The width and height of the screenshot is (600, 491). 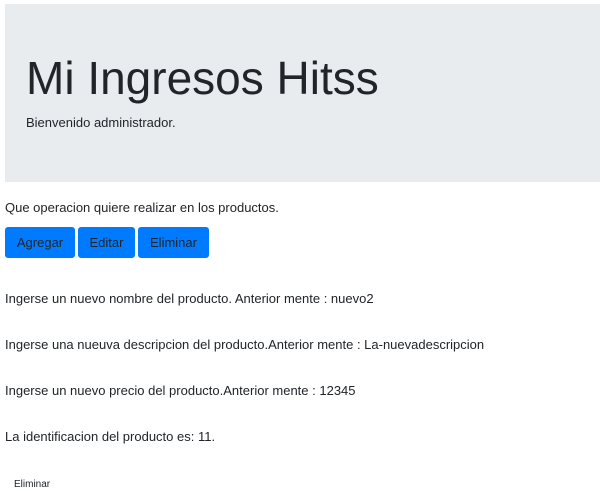 What do you see at coordinates (40, 242) in the screenshot?
I see `add-button: Agregar` at bounding box center [40, 242].